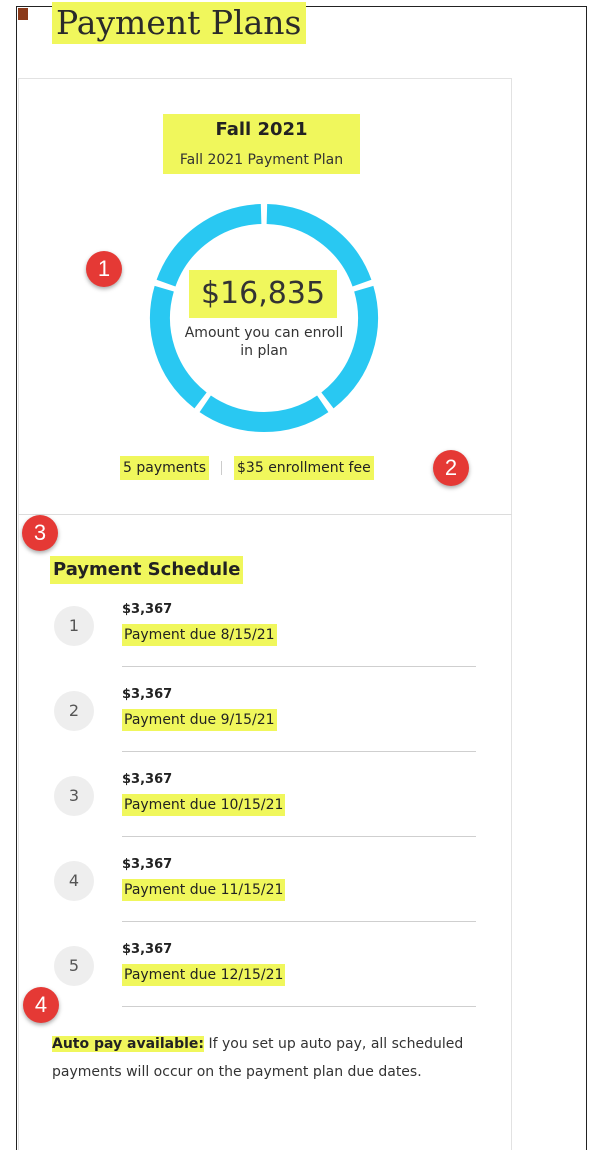 This screenshot has height=1150, width=592. What do you see at coordinates (204, 890) in the screenshot?
I see `payment-due-date: Payment due 11/15/21` at bounding box center [204, 890].